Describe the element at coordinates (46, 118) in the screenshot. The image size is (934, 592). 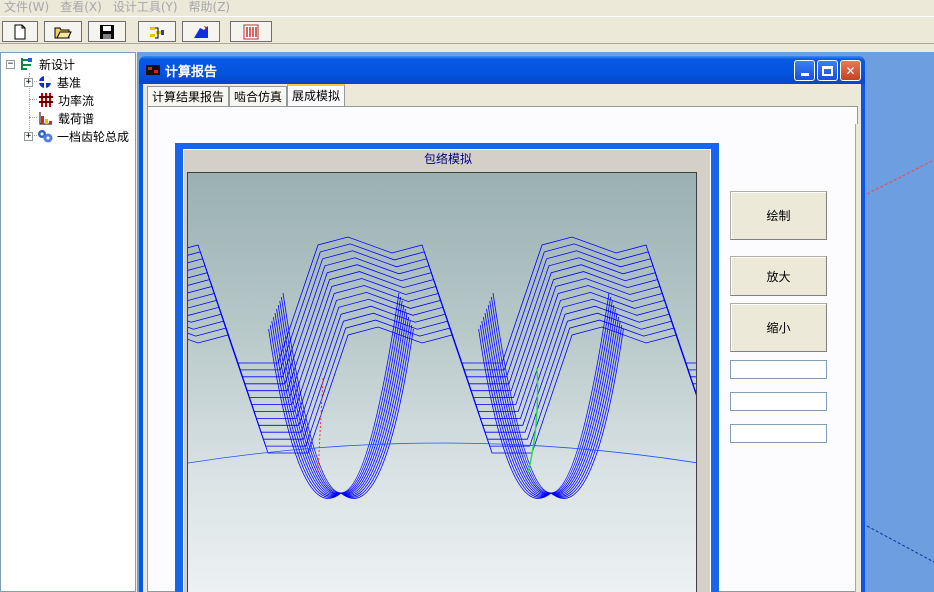
I see `load-spectrum-icon` at that location.